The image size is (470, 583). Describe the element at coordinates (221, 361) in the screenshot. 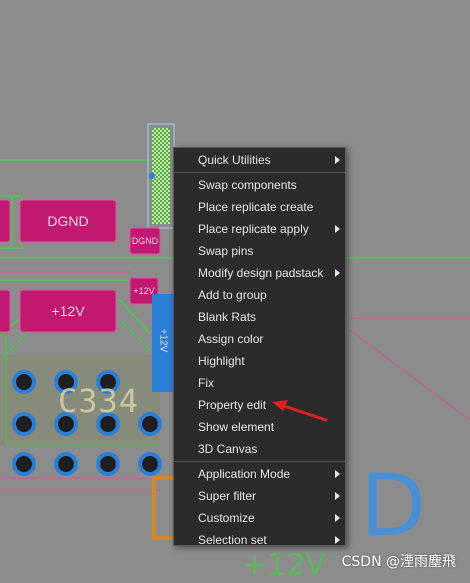

I see `menu-item-label: Highlight` at that location.